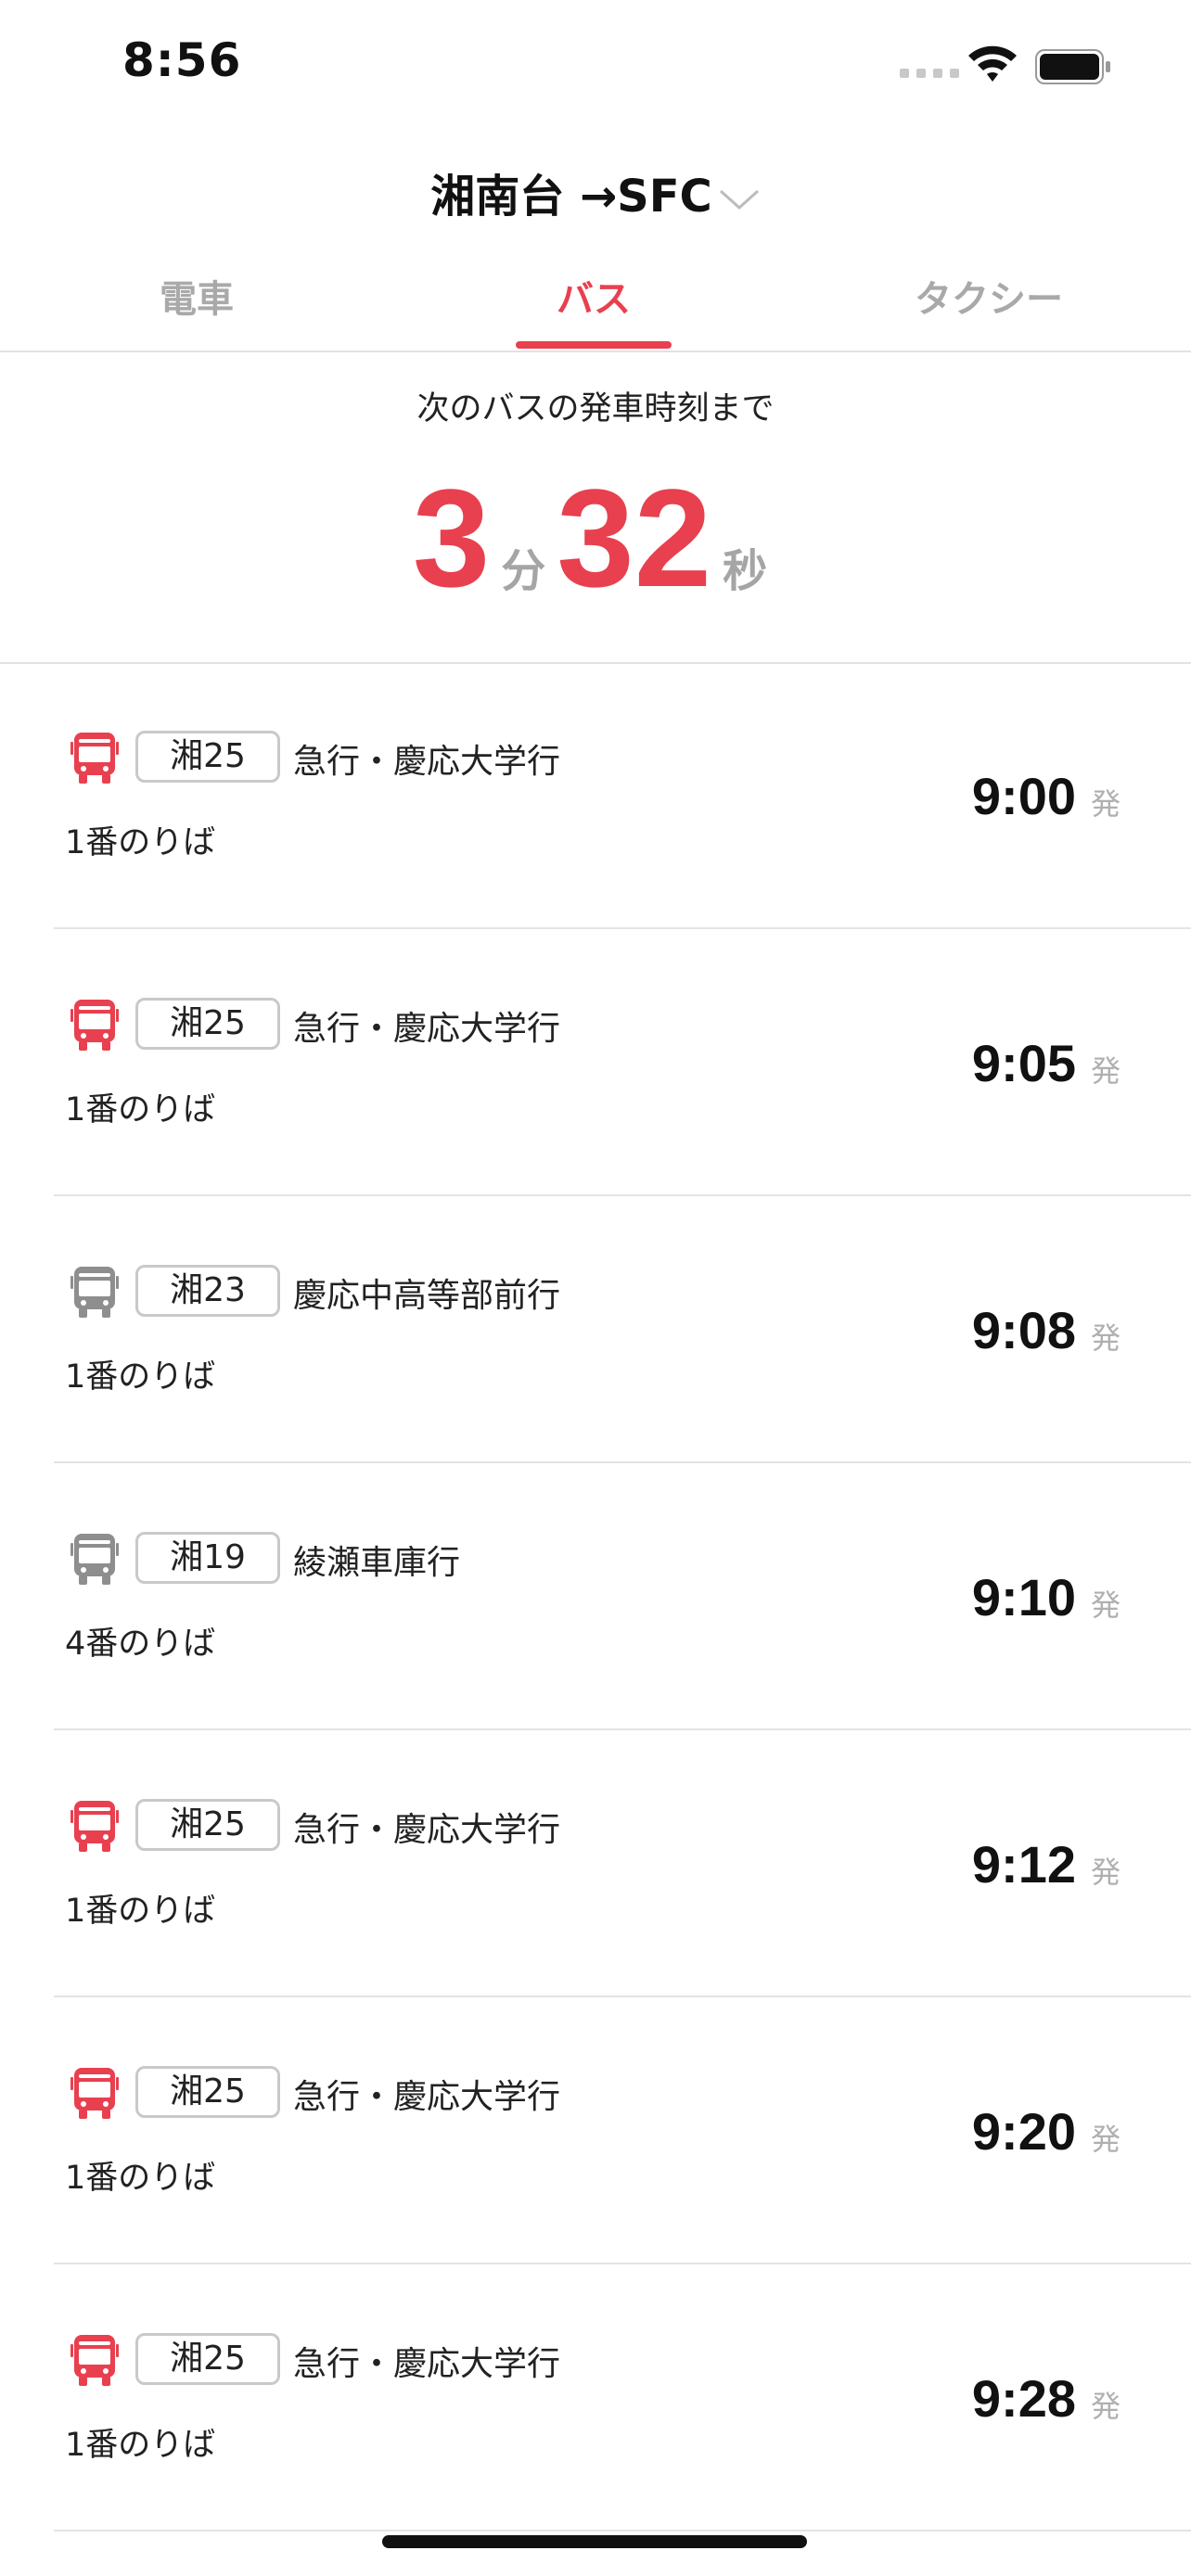 Image resolution: width=1191 pixels, height=2576 pixels. What do you see at coordinates (595, 796) in the screenshot?
I see `list-item: 湘25 急行・慶応大学行 1番のりば 9:00 発` at bounding box center [595, 796].